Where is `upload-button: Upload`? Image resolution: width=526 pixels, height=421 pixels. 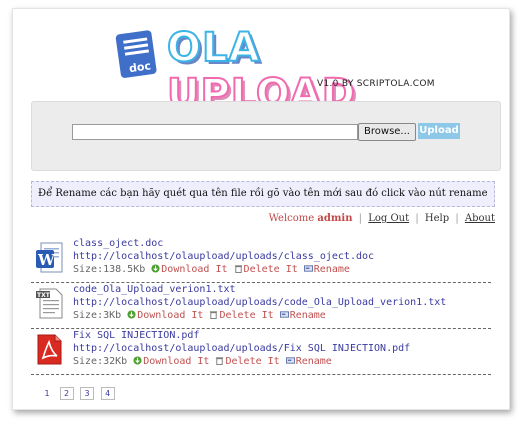 upload-button: Upload is located at coordinates (439, 131).